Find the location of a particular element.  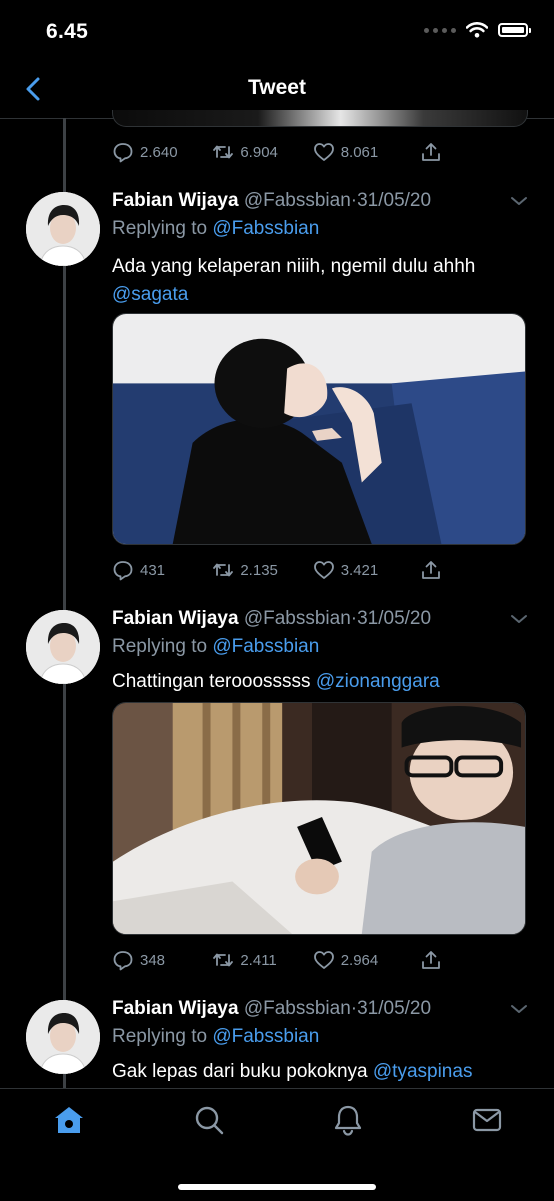

like-count: 8.061 is located at coordinates (359, 152).